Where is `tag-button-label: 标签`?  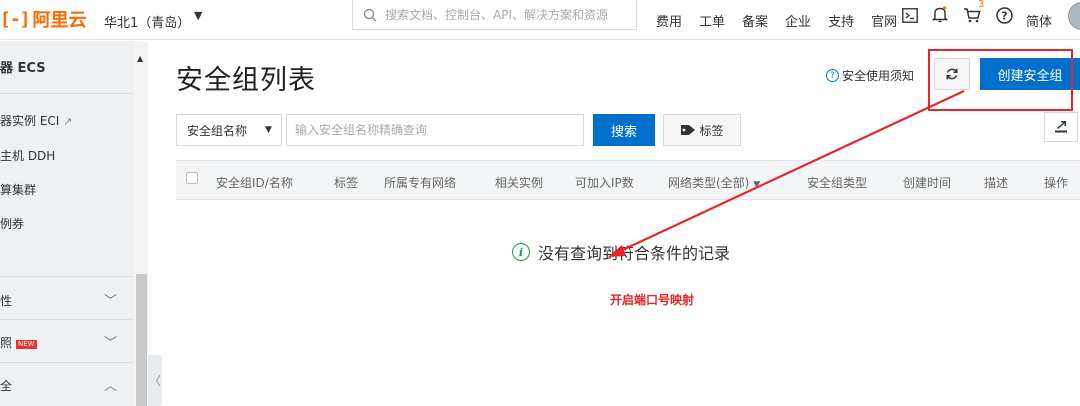
tag-button-label: 标签 is located at coordinates (711, 130).